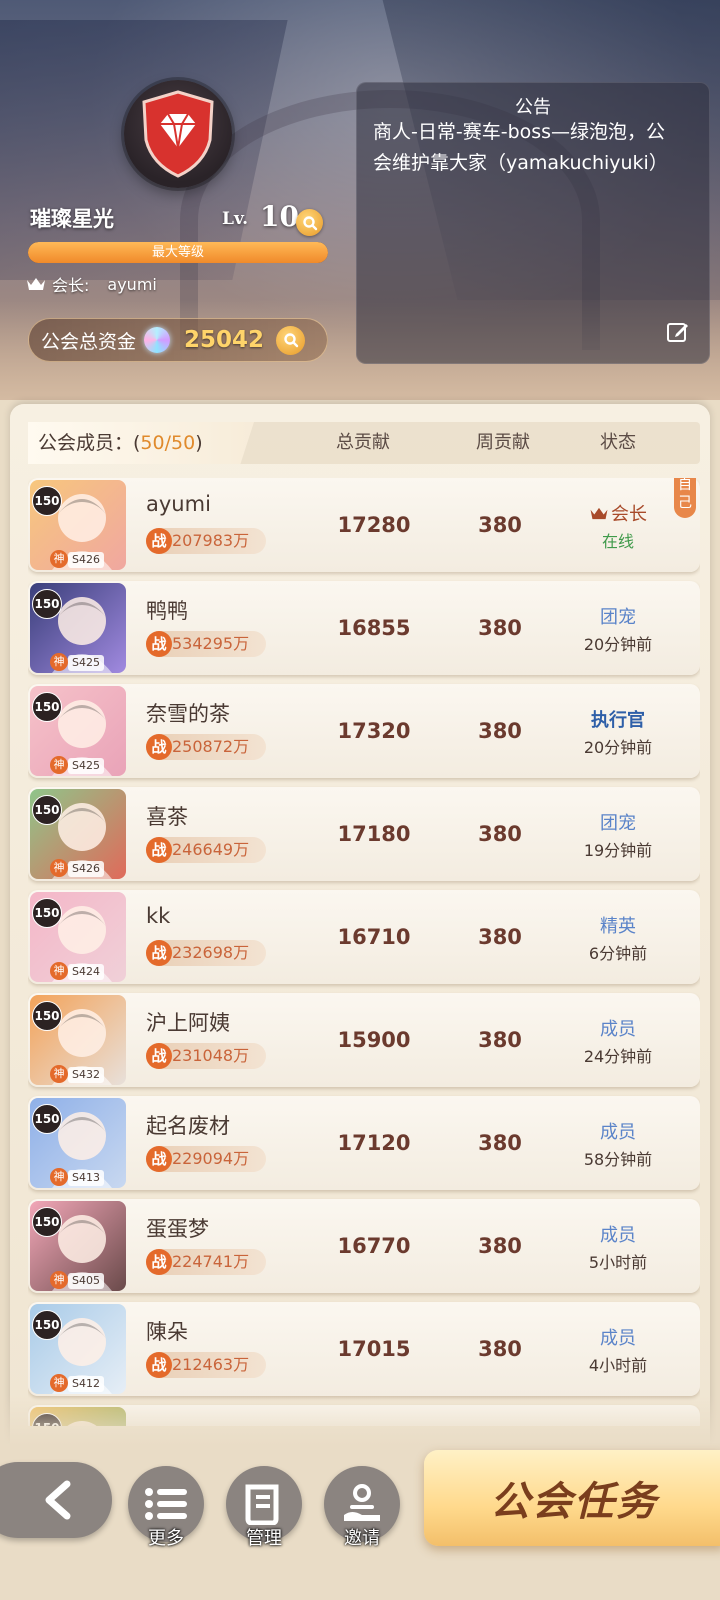 This screenshot has width=720, height=1600. What do you see at coordinates (374, 937) in the screenshot?
I see `member-total-contribution: 16710` at bounding box center [374, 937].